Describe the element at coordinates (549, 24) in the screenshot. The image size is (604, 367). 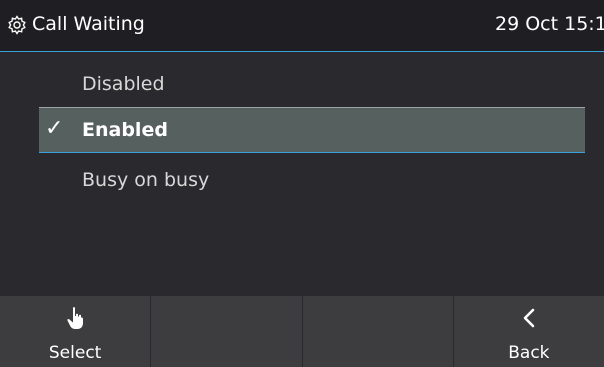
I see `date-time: 29 Oct 15:18` at that location.